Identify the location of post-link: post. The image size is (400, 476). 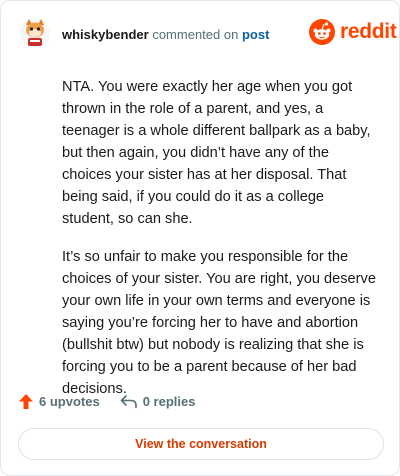
(255, 34).